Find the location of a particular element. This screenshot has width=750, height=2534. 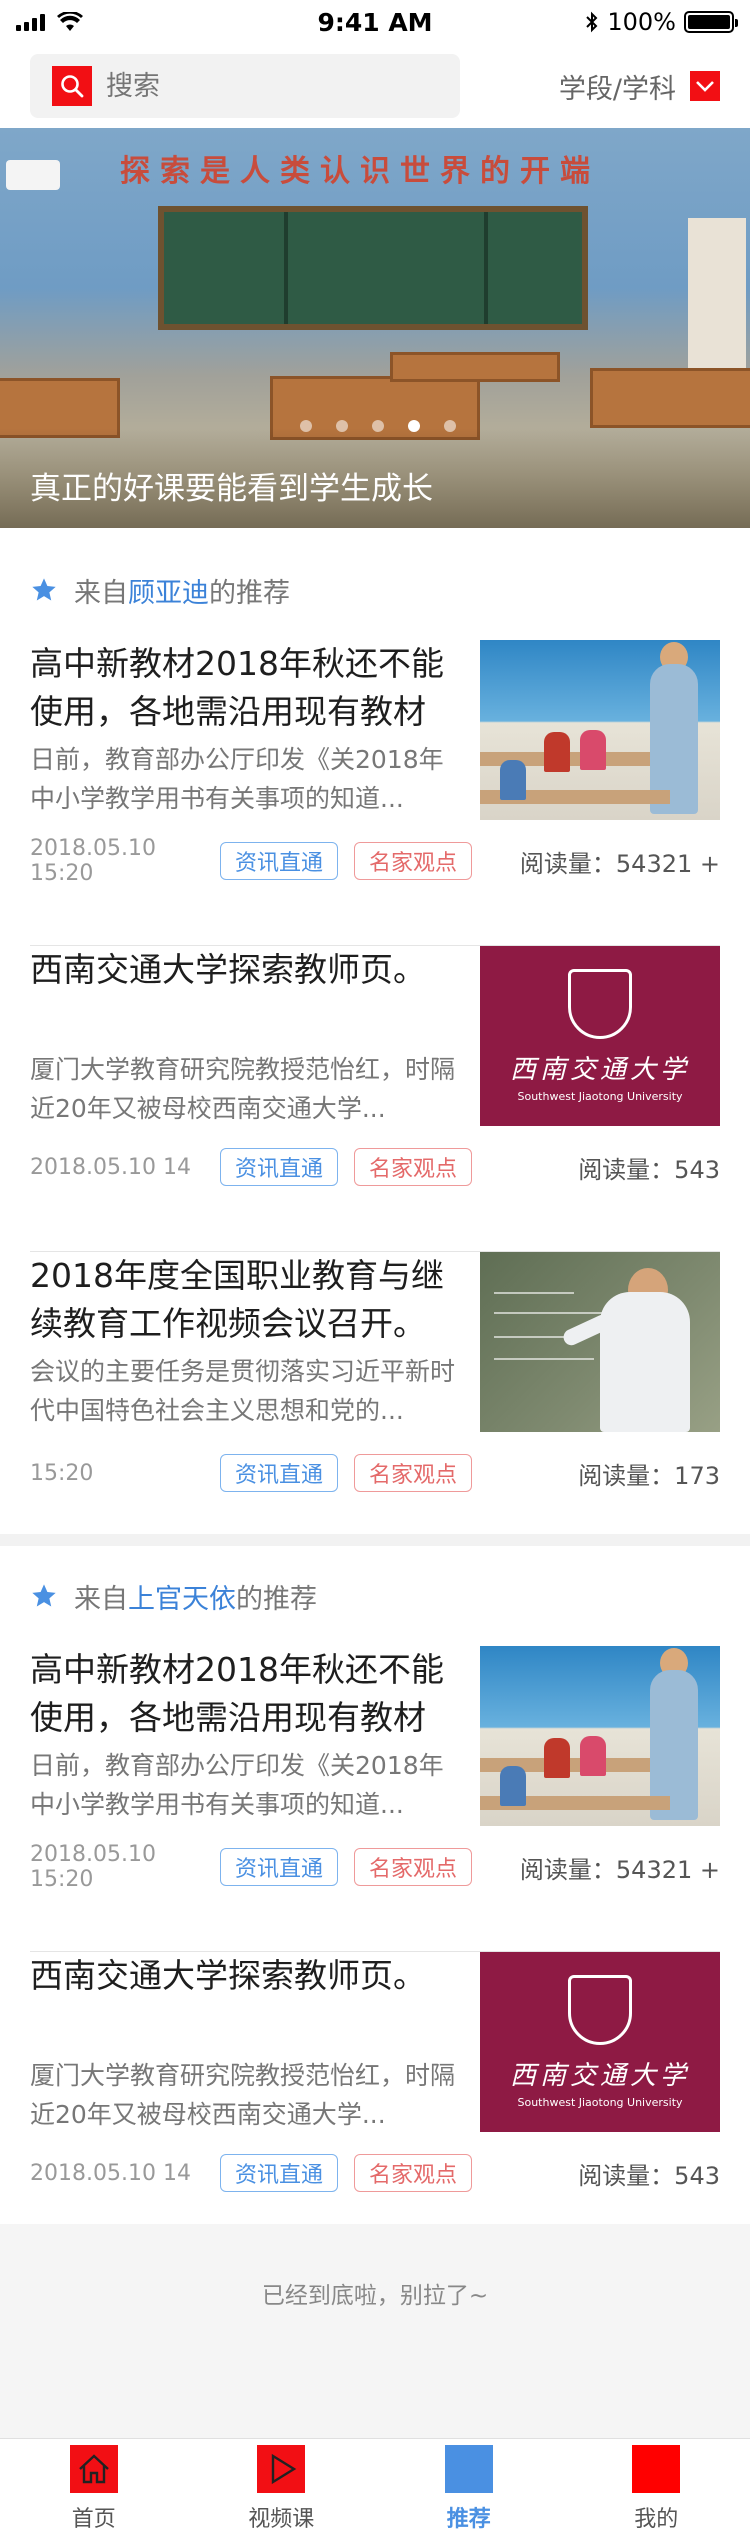

recommend-icon is located at coordinates (468, 2469).